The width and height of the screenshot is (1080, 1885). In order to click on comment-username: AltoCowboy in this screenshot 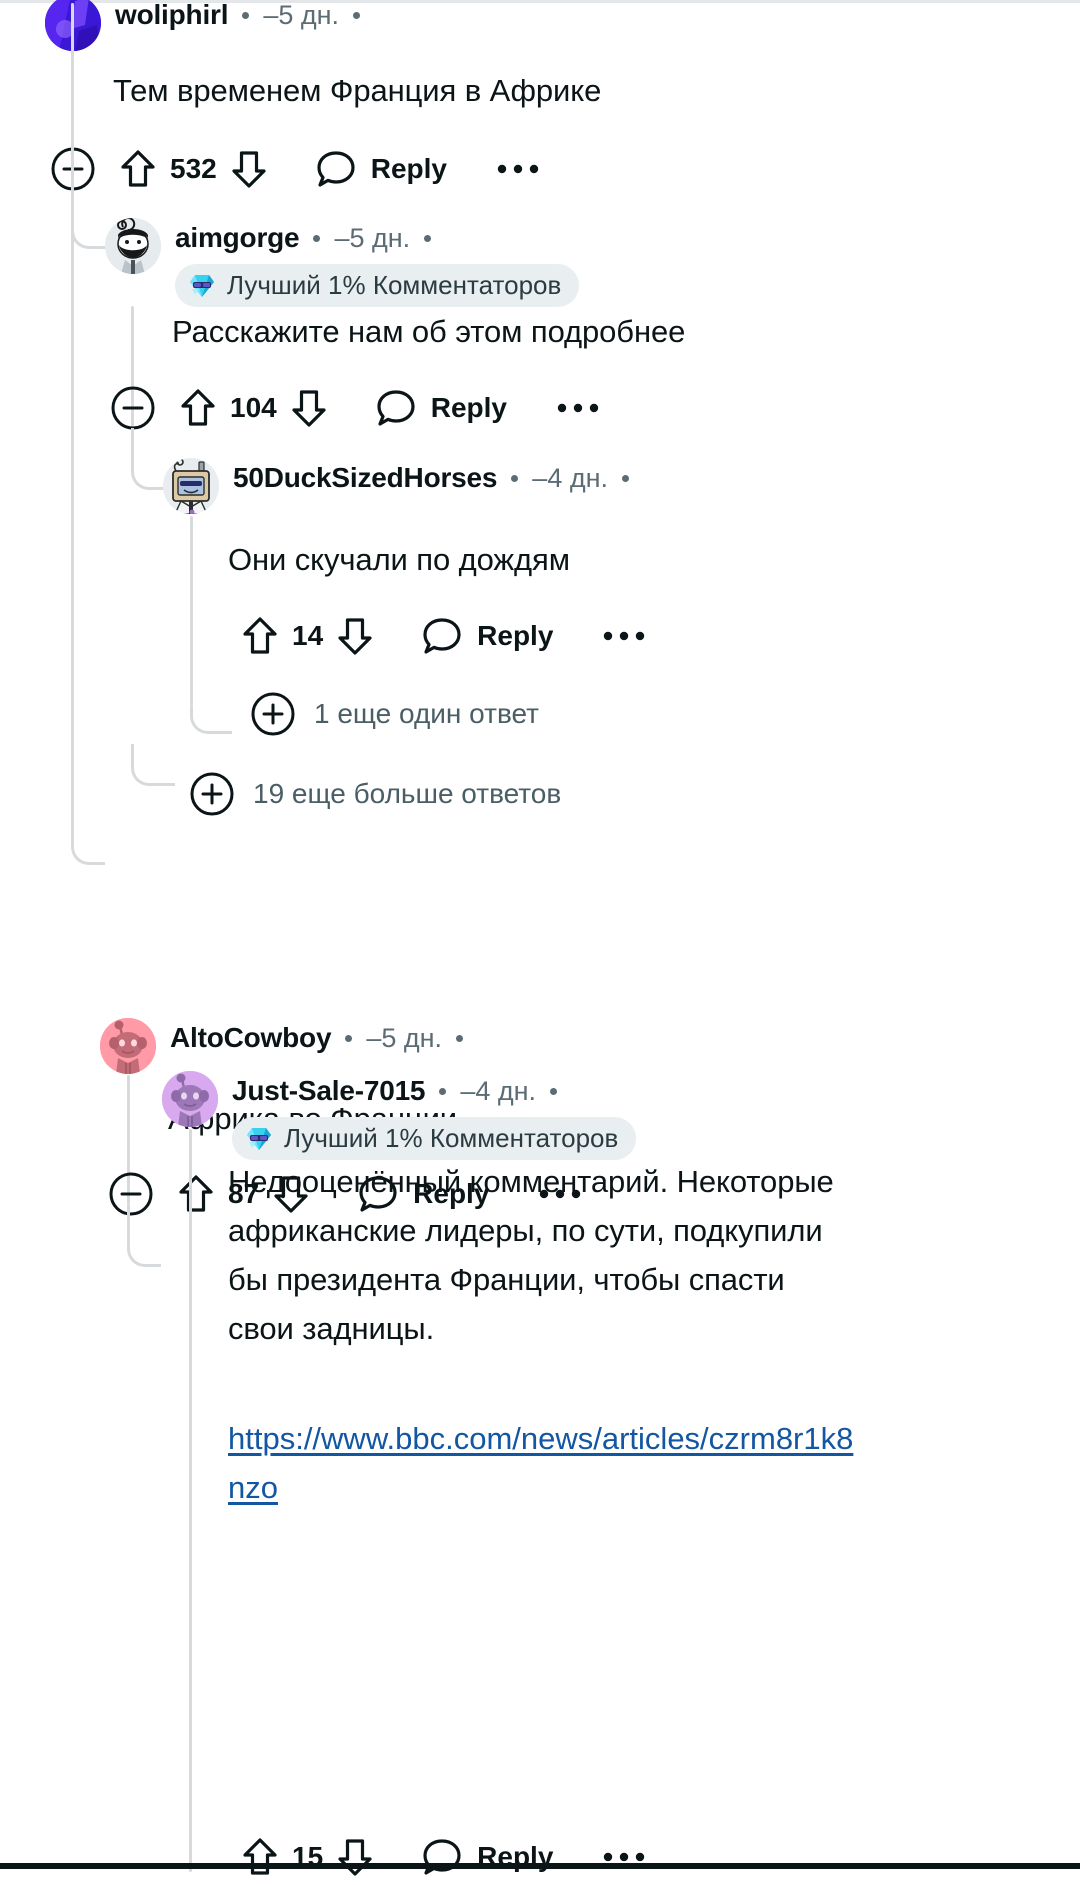, I will do `click(251, 1038)`.